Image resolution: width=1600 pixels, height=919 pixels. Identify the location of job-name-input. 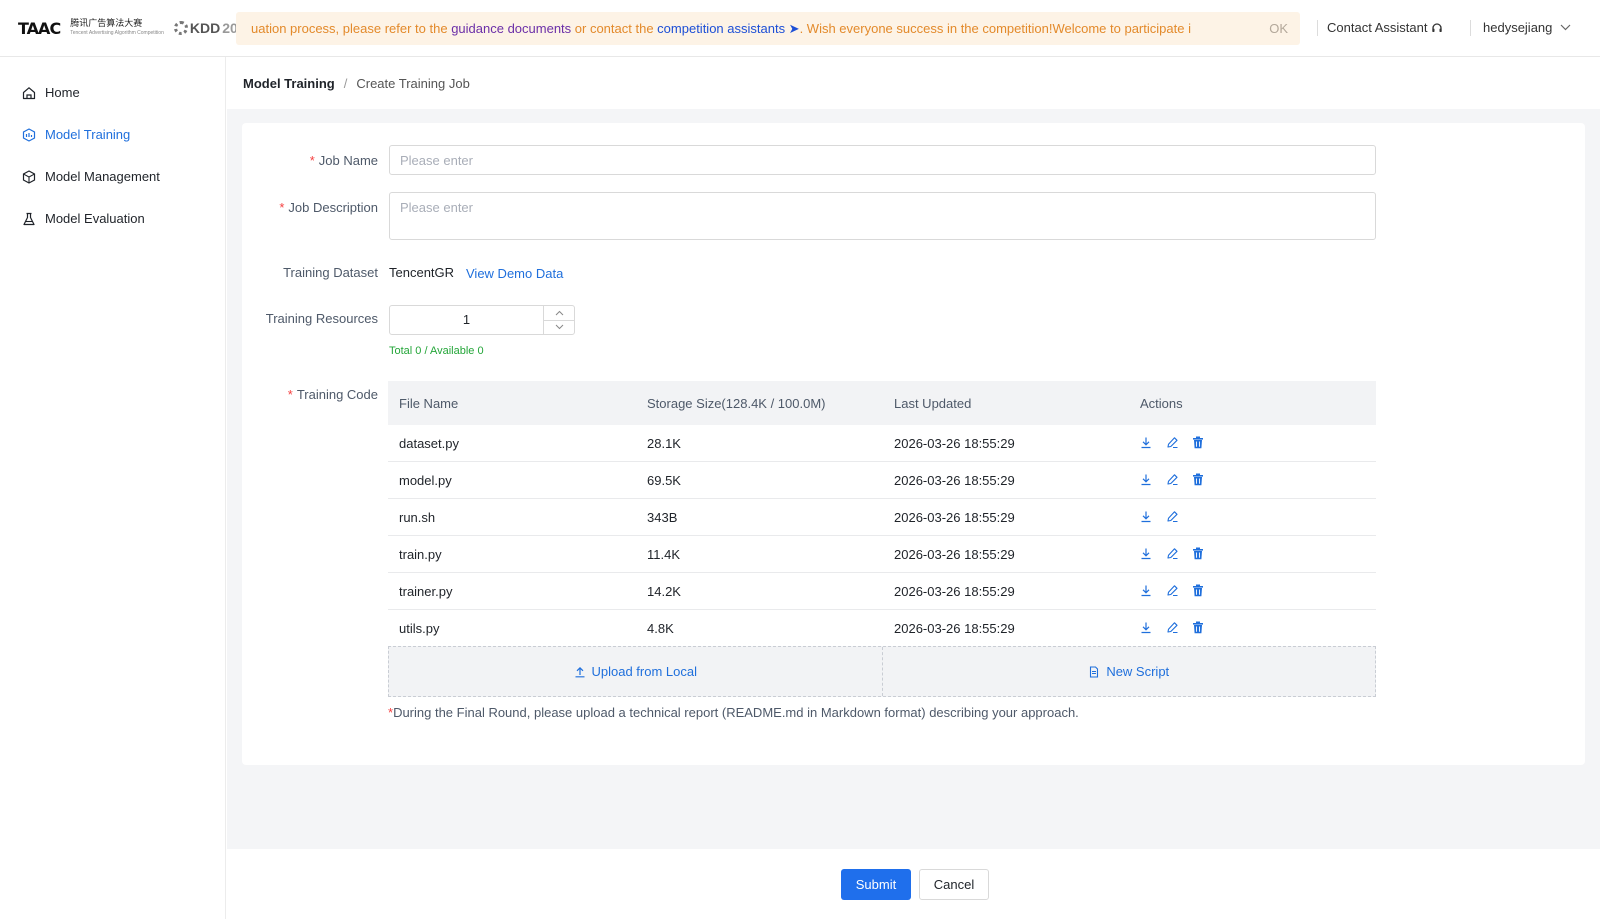
(882, 160).